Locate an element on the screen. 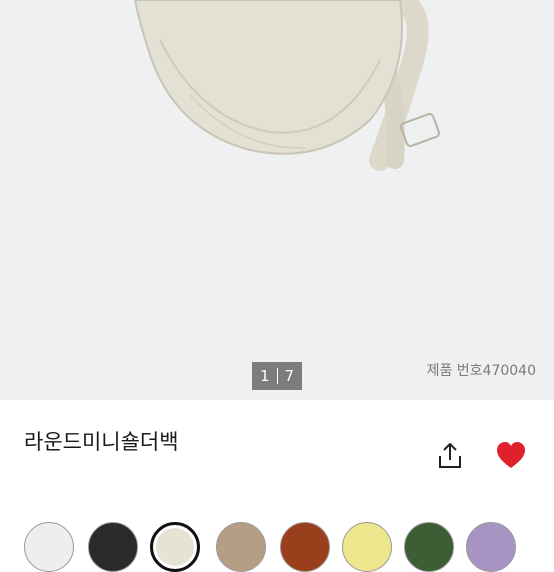 The image size is (554, 572). share-icon is located at coordinates (450, 455).